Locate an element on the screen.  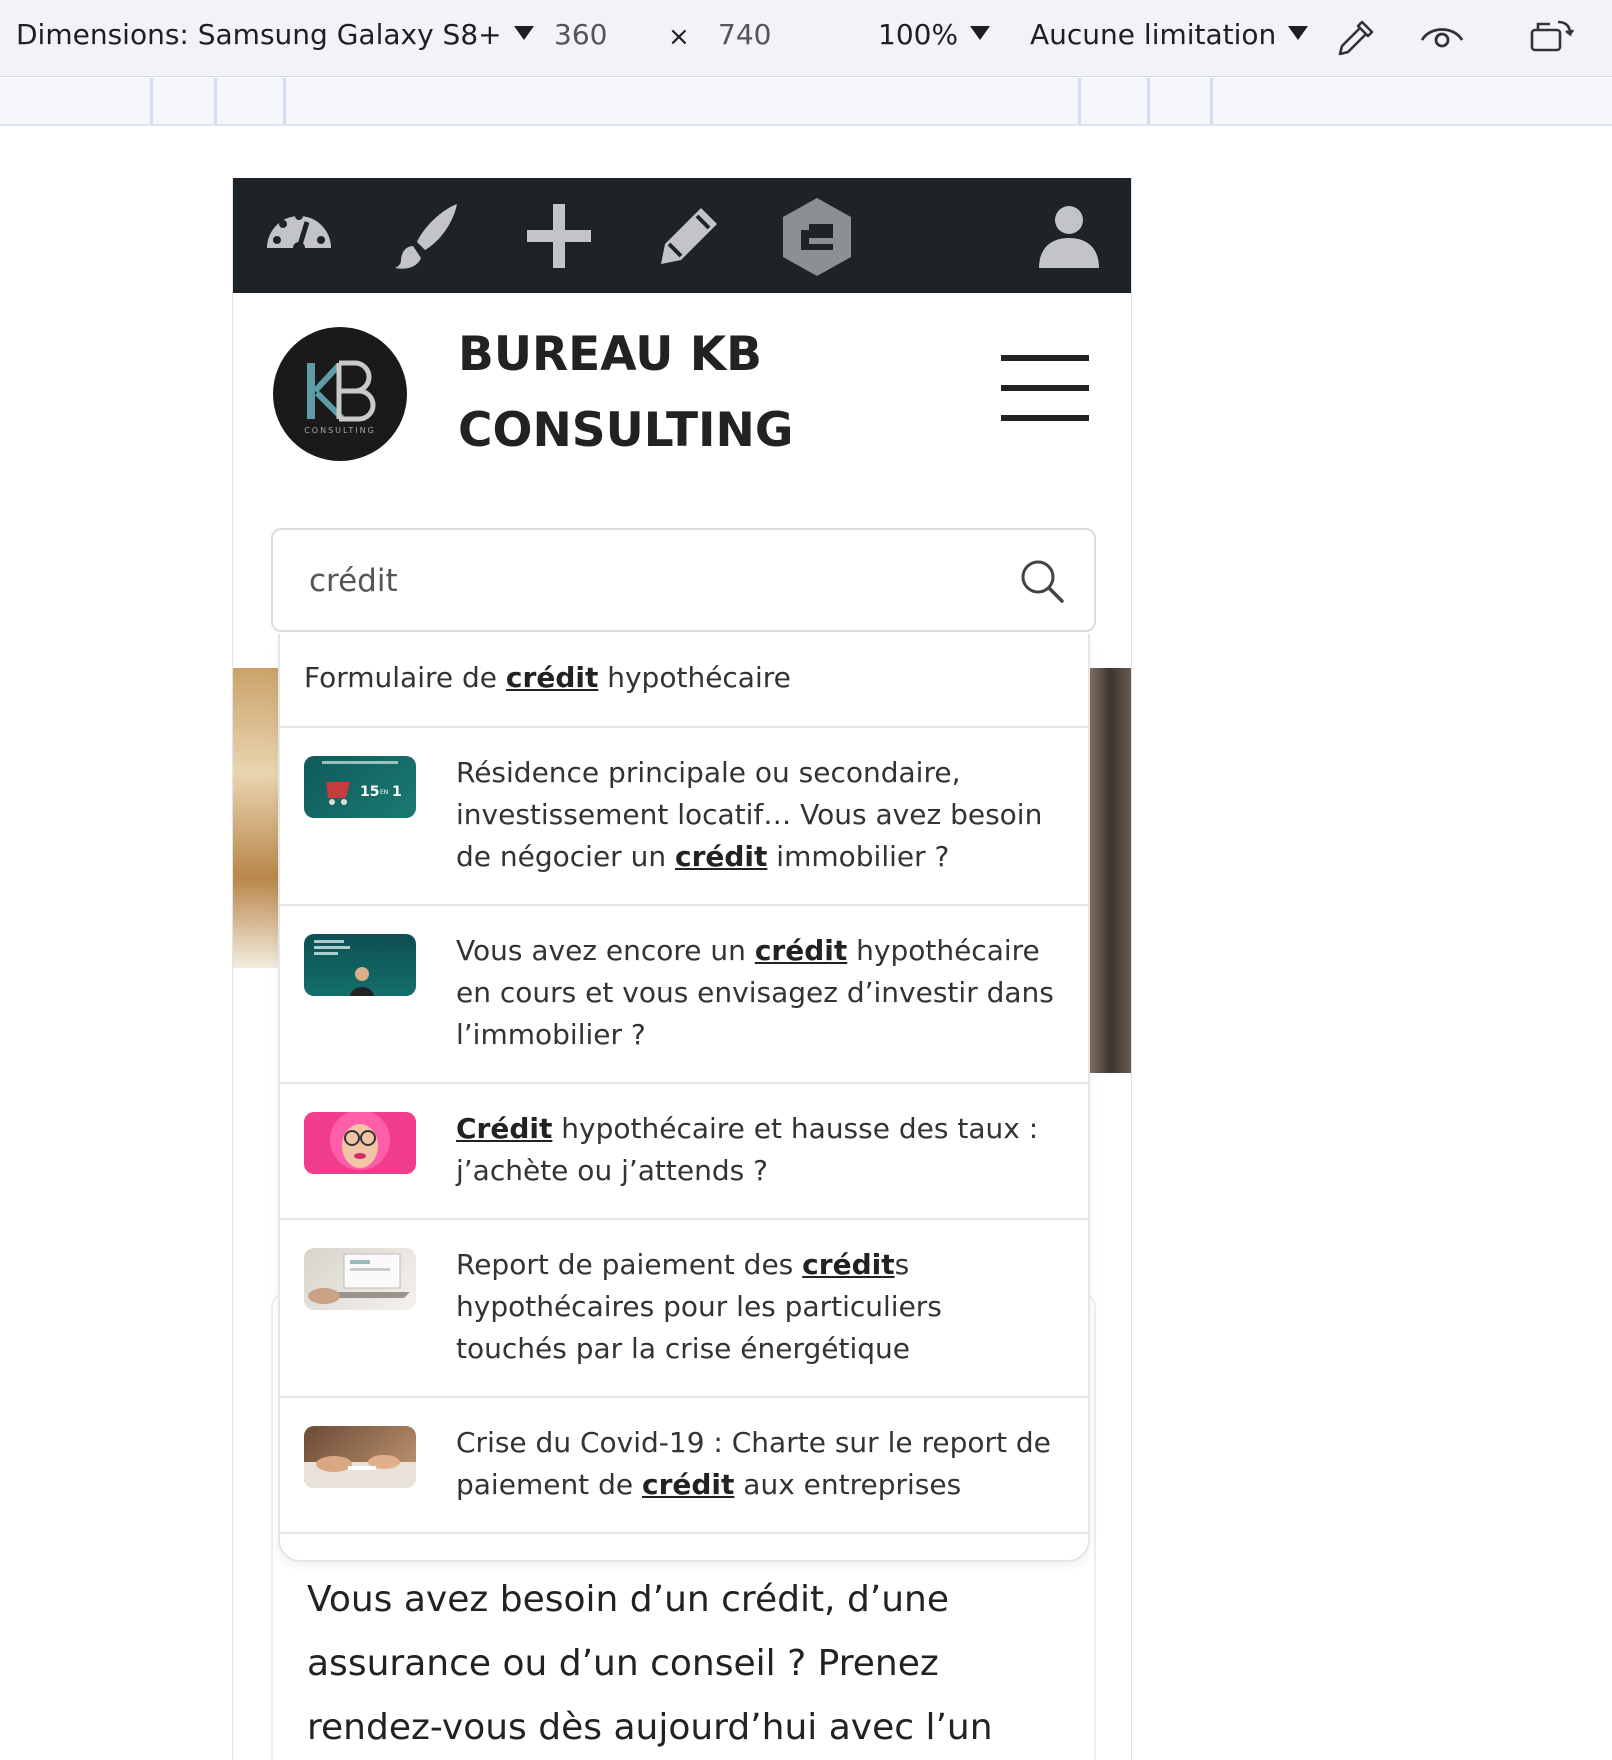
zoom-selector: 100% is located at coordinates (934, 34).